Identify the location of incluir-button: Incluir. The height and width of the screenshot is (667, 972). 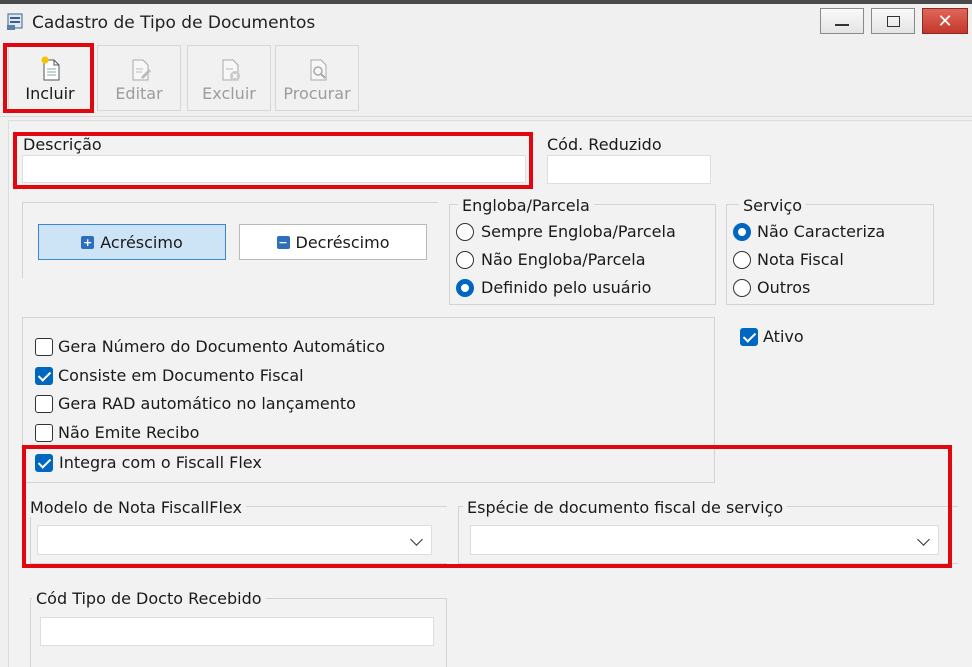
(50, 78).